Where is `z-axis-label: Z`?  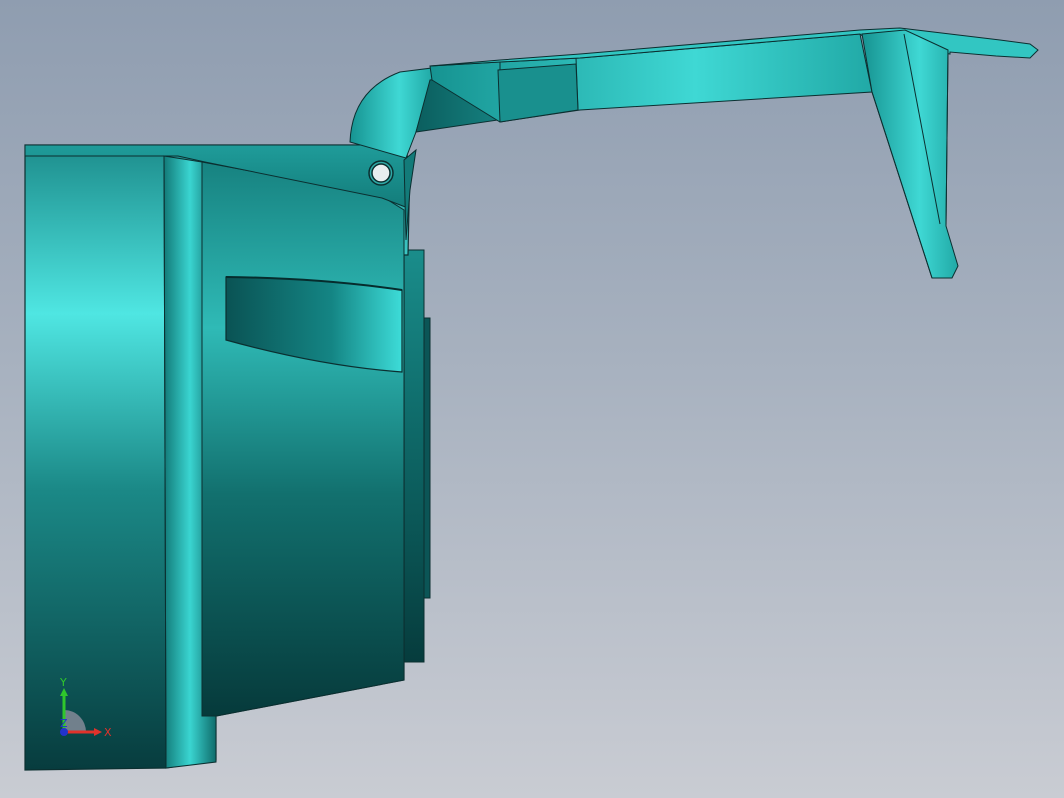 z-axis-label: Z is located at coordinates (64, 723).